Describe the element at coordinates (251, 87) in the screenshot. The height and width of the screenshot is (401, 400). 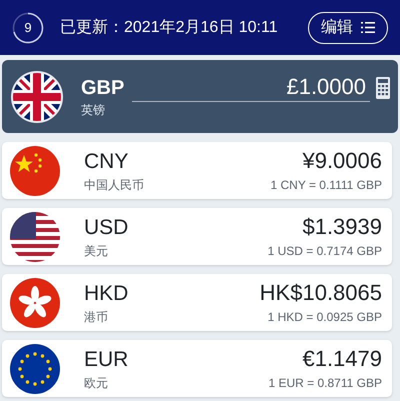
I see `amount-field: £1.0000` at that location.